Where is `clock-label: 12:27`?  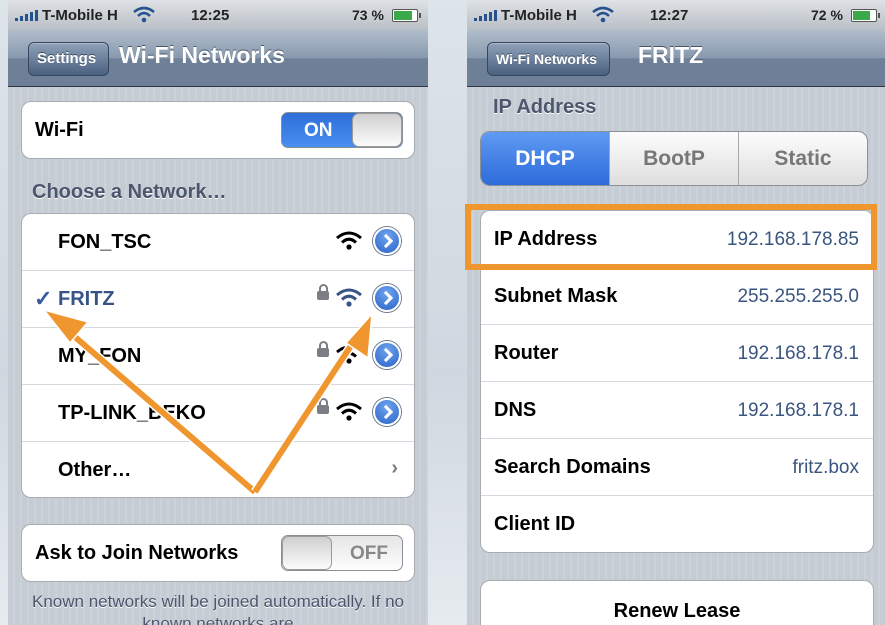 clock-label: 12:27 is located at coordinates (669, 15).